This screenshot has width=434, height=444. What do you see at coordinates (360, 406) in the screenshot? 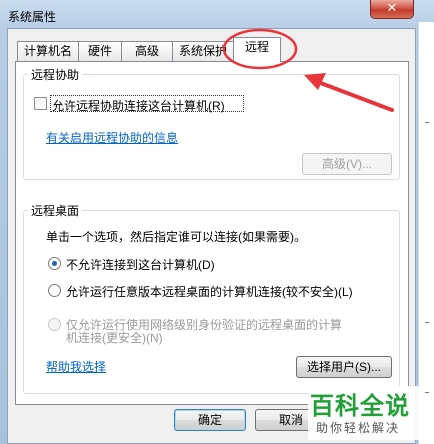
I see `watermark-main-text: 百科全说` at bounding box center [360, 406].